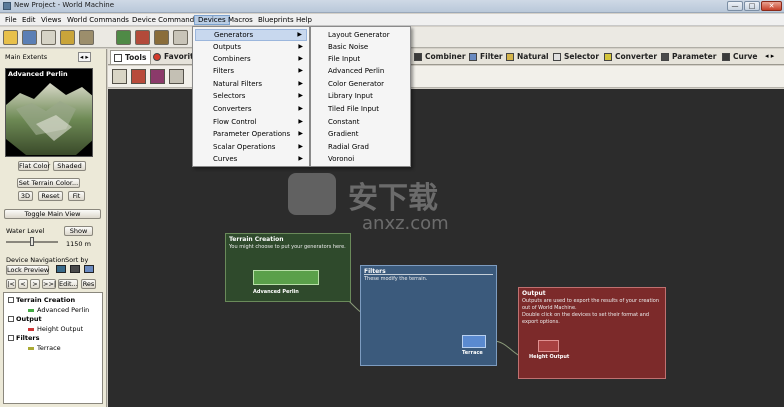  I want to click on node-terrace, so click(474, 341).